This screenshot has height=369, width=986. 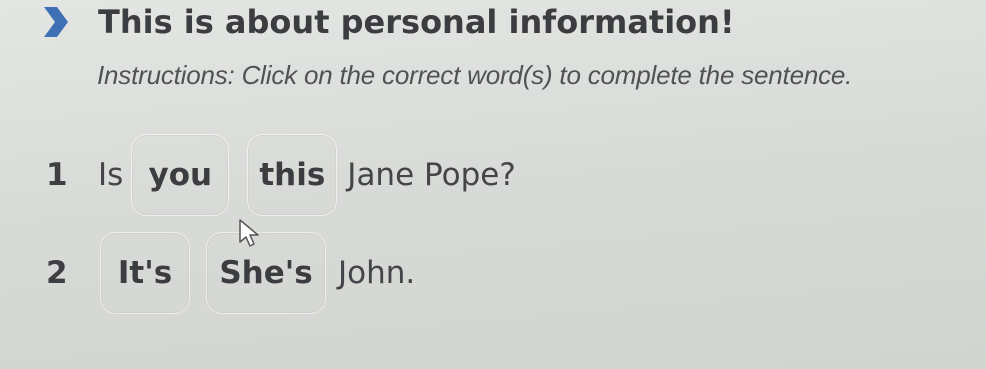 I want to click on chevron-right-icon, so click(x=55, y=22).